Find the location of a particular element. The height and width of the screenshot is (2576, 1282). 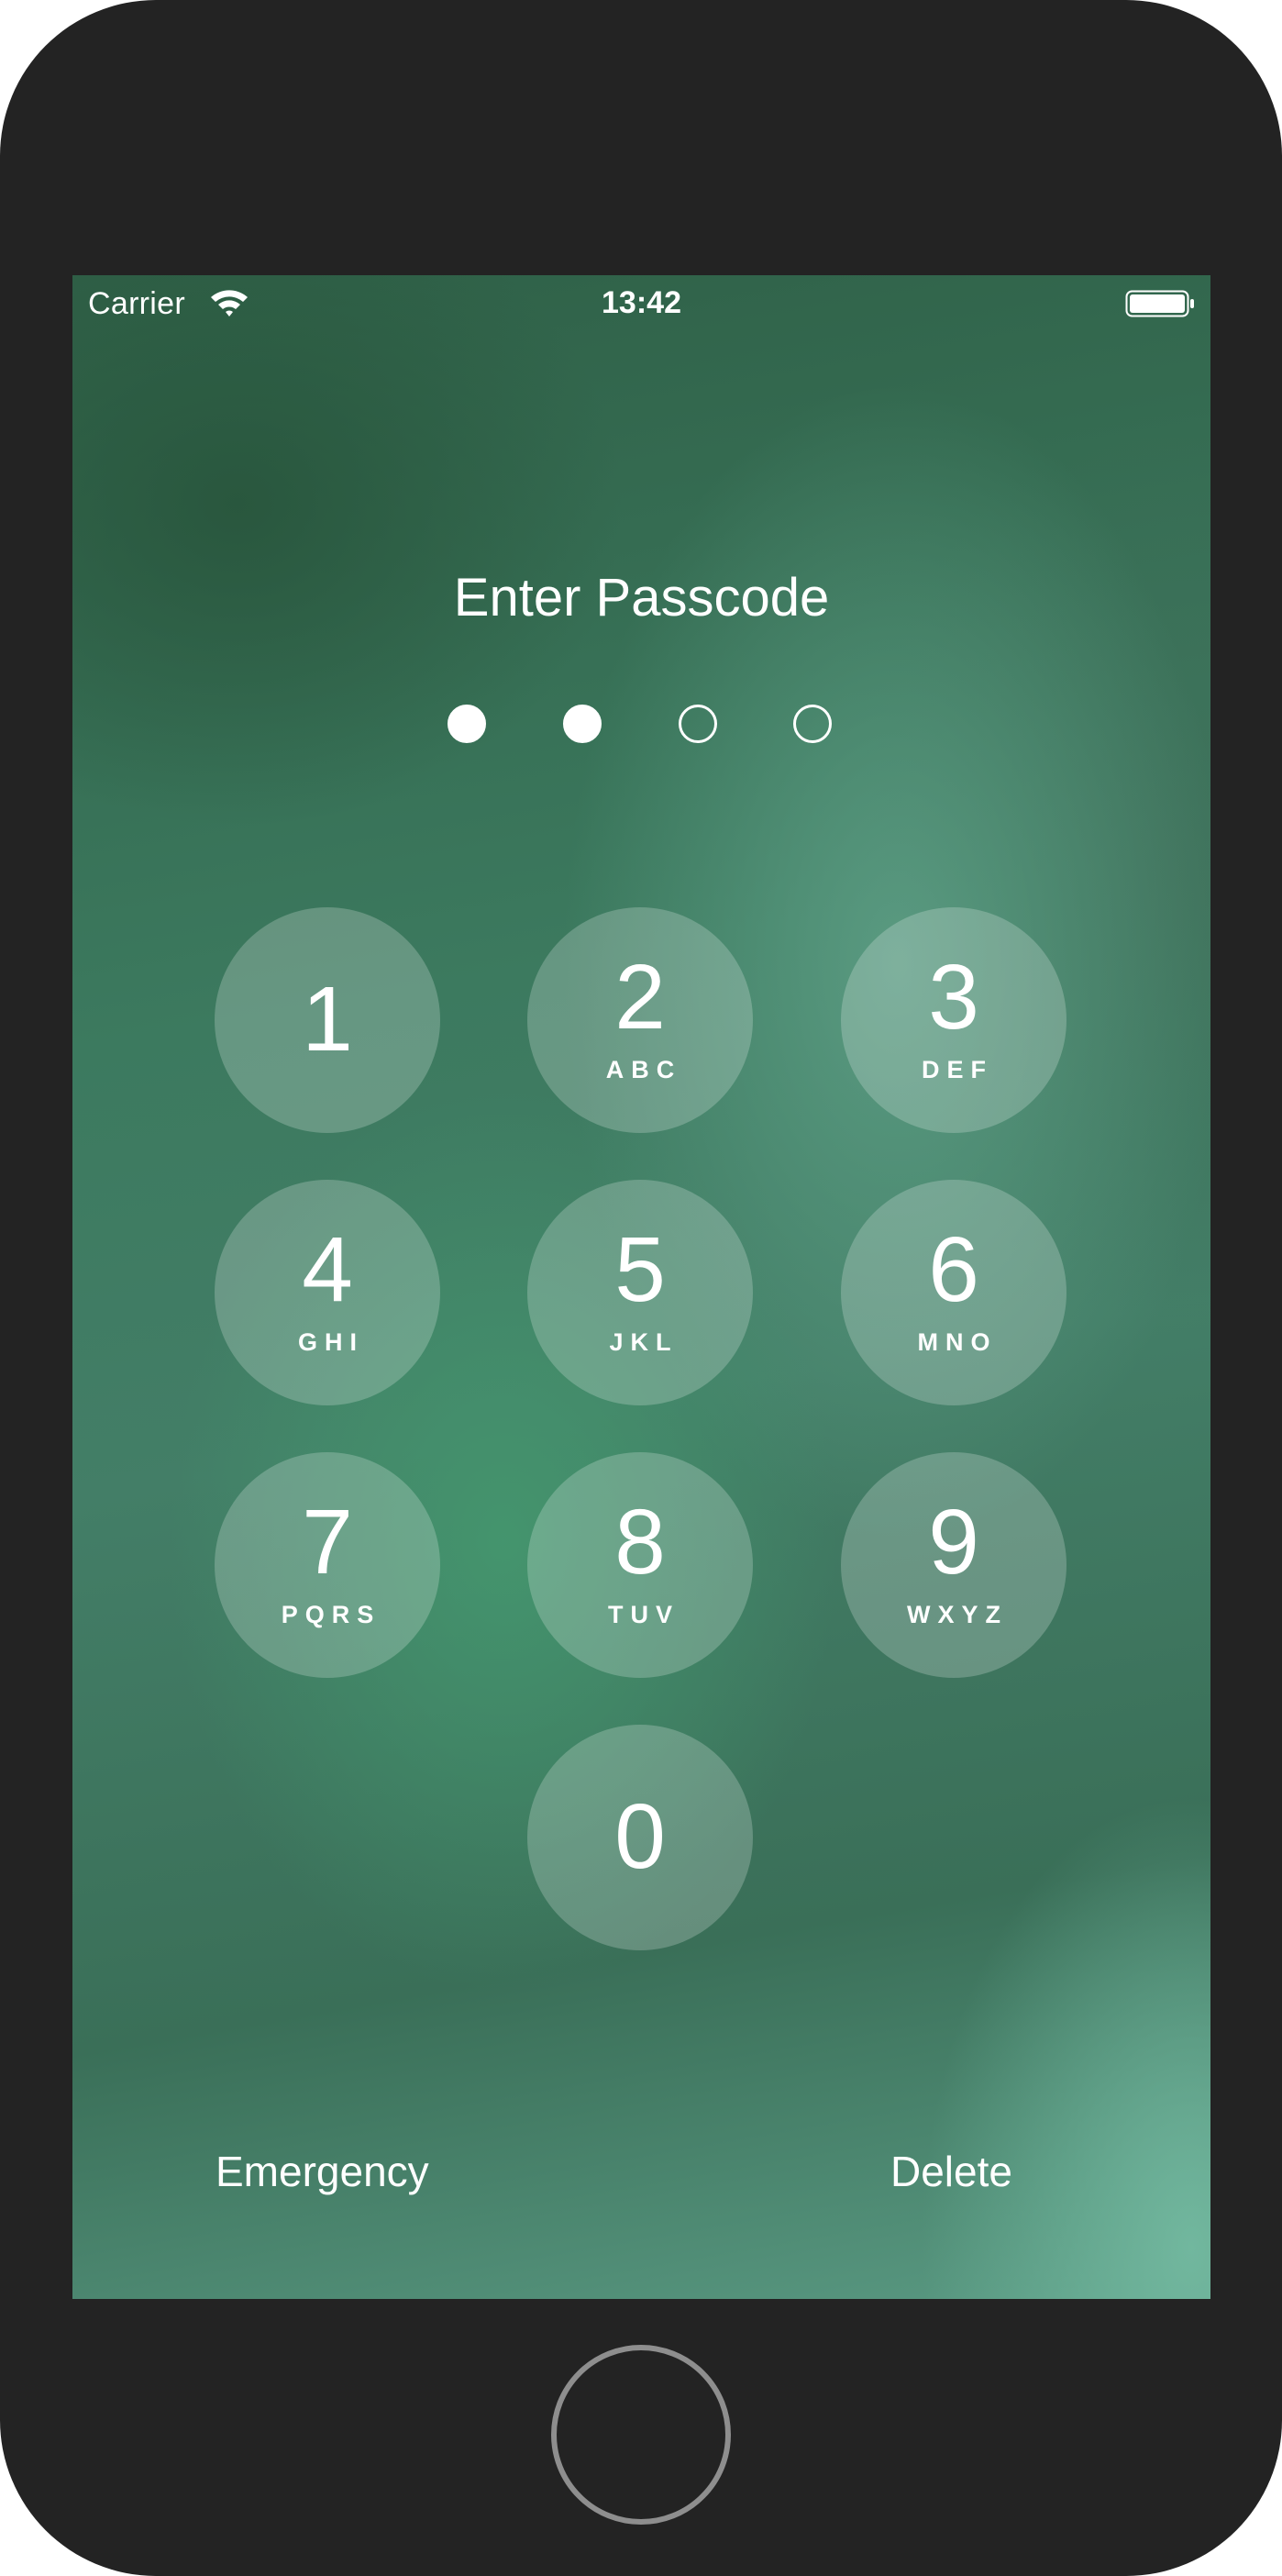

key-digit: 7 is located at coordinates (327, 1542).